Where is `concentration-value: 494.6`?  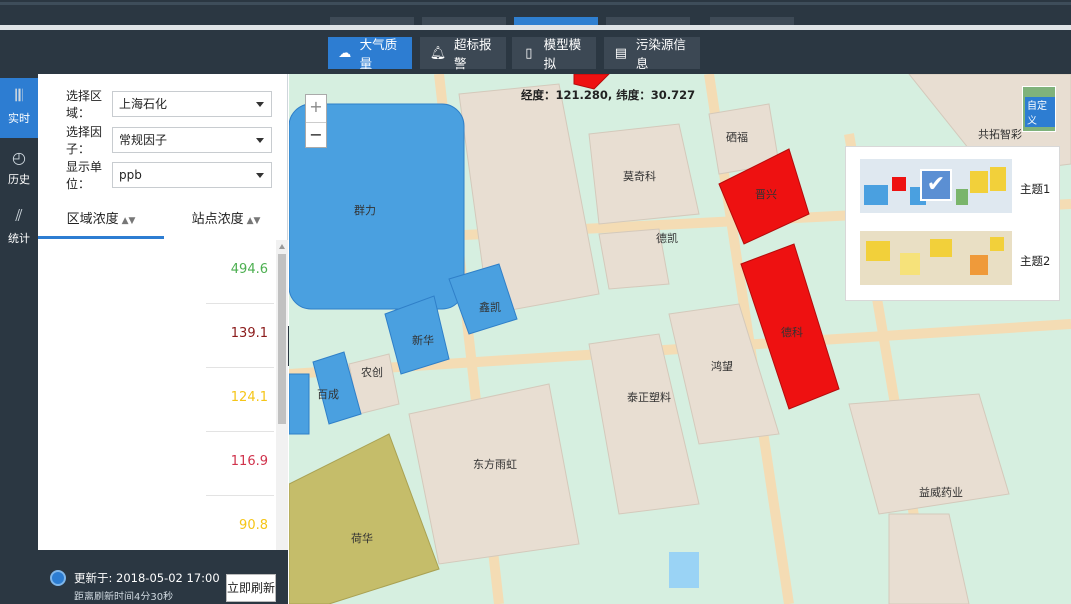
concentration-value: 494.6 is located at coordinates (249, 269).